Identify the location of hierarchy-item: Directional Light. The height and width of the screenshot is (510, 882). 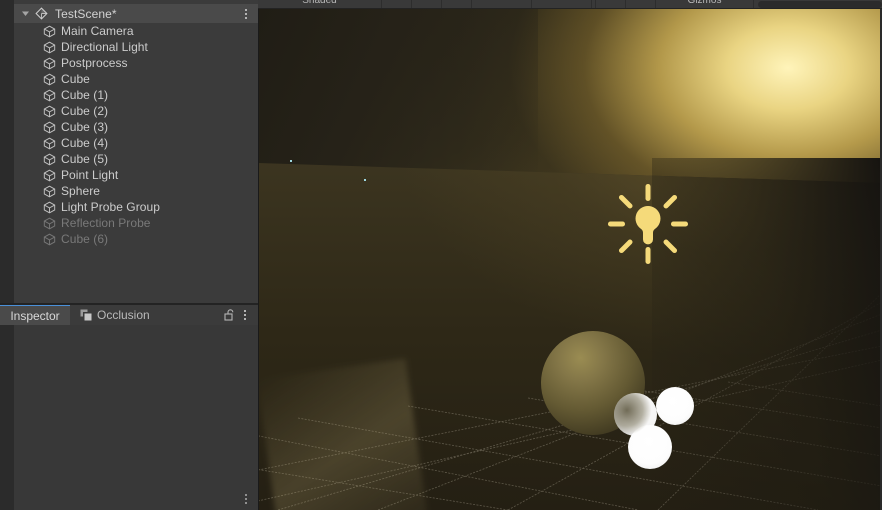
(136, 47).